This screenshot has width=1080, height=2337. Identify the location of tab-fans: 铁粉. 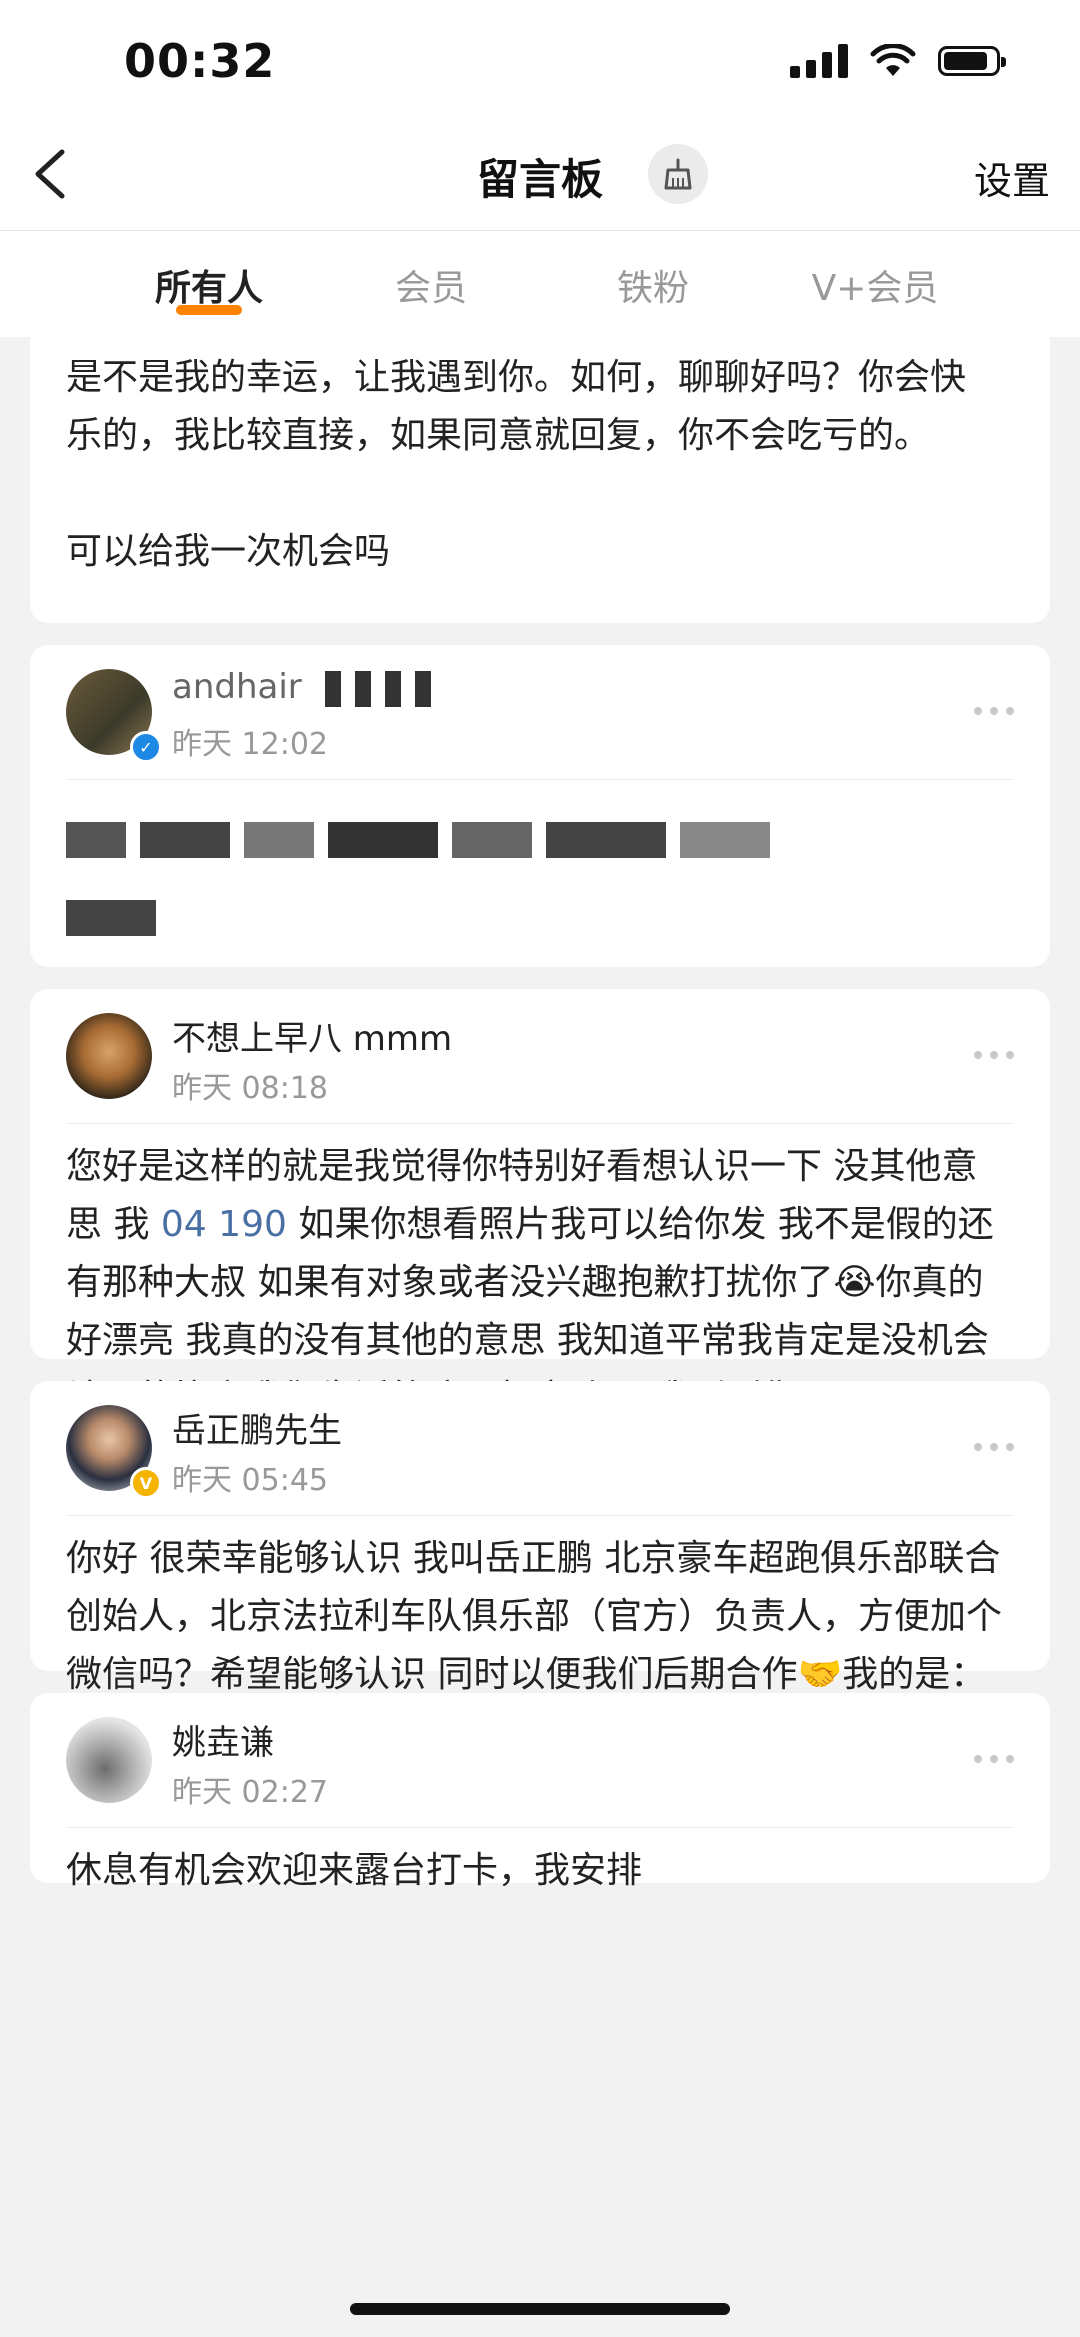
(653, 284).